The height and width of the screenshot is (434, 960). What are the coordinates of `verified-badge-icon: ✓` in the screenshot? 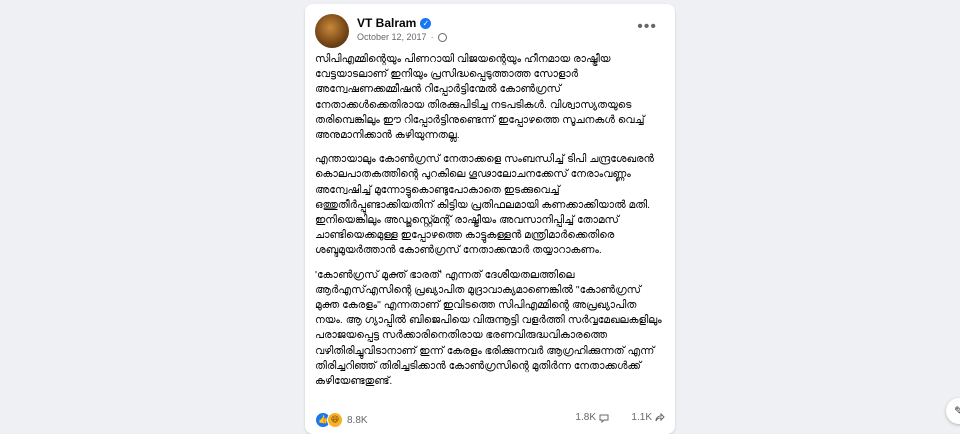 It's located at (426, 23).